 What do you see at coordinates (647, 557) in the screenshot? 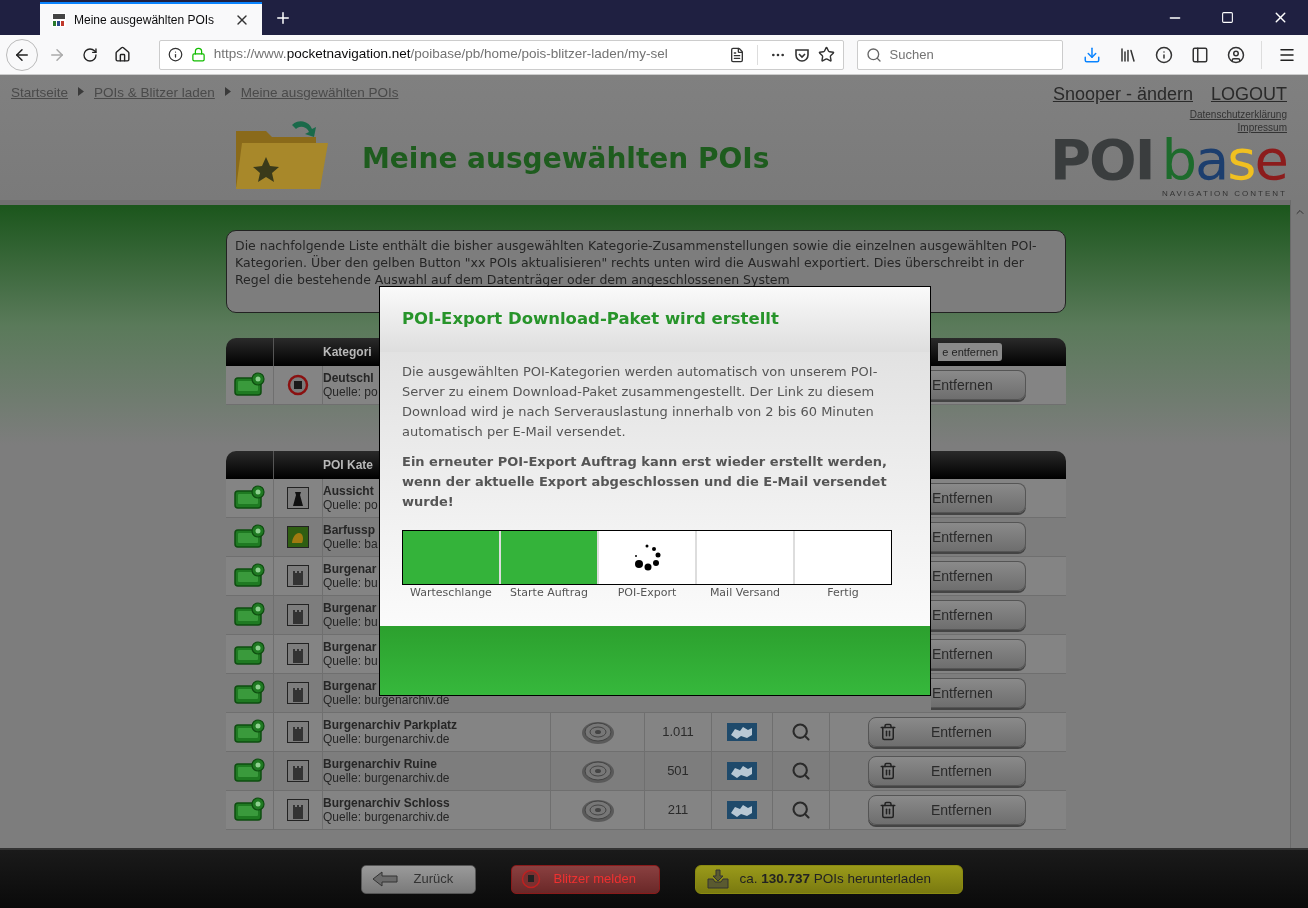
I see `loading-spinner-icon` at bounding box center [647, 557].